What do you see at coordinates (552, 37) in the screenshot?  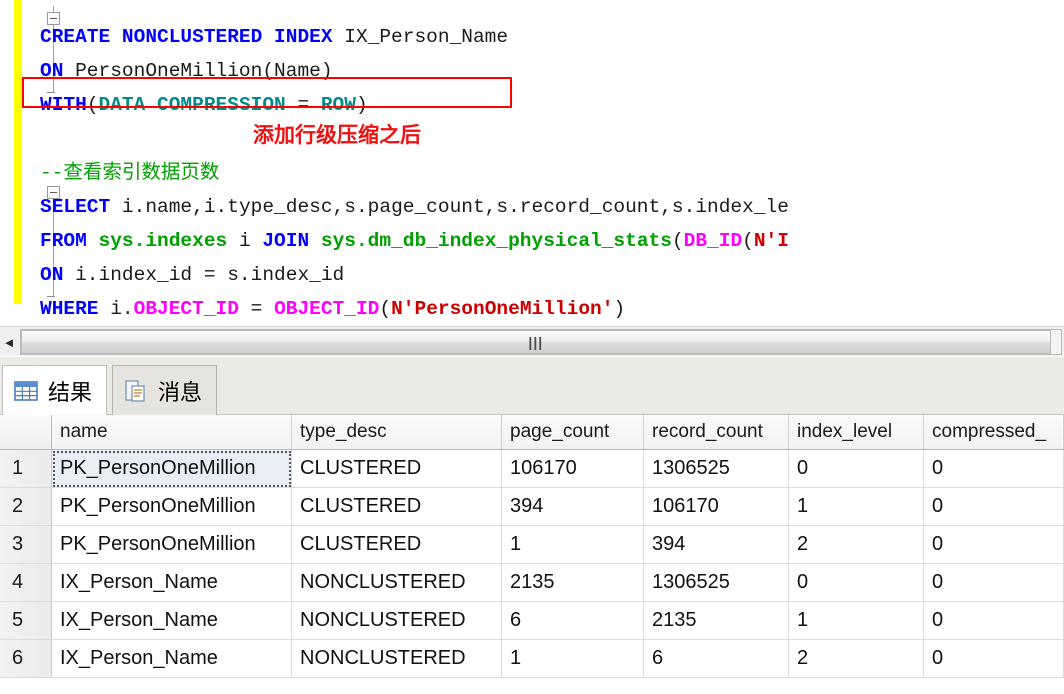 I see `code-line: CREATE NONCLUSTERED INDEX IX_Person_Name` at bounding box center [552, 37].